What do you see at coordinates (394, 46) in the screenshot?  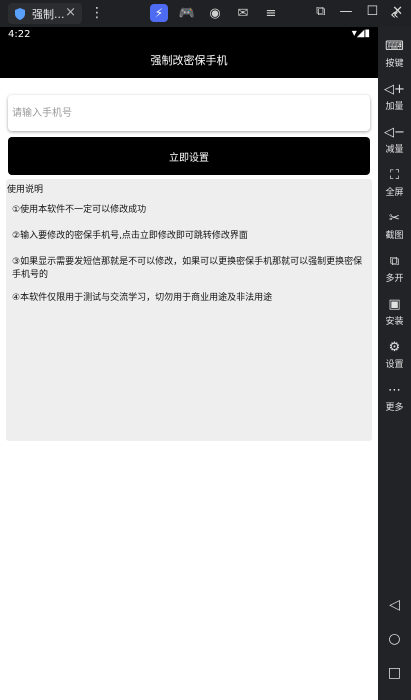 I see `keyboard-icon: ⌨` at bounding box center [394, 46].